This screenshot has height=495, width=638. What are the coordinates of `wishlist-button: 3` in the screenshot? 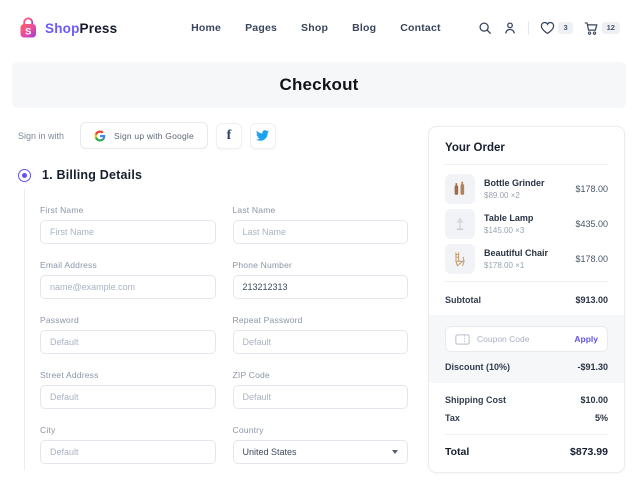 It's located at (556, 28).